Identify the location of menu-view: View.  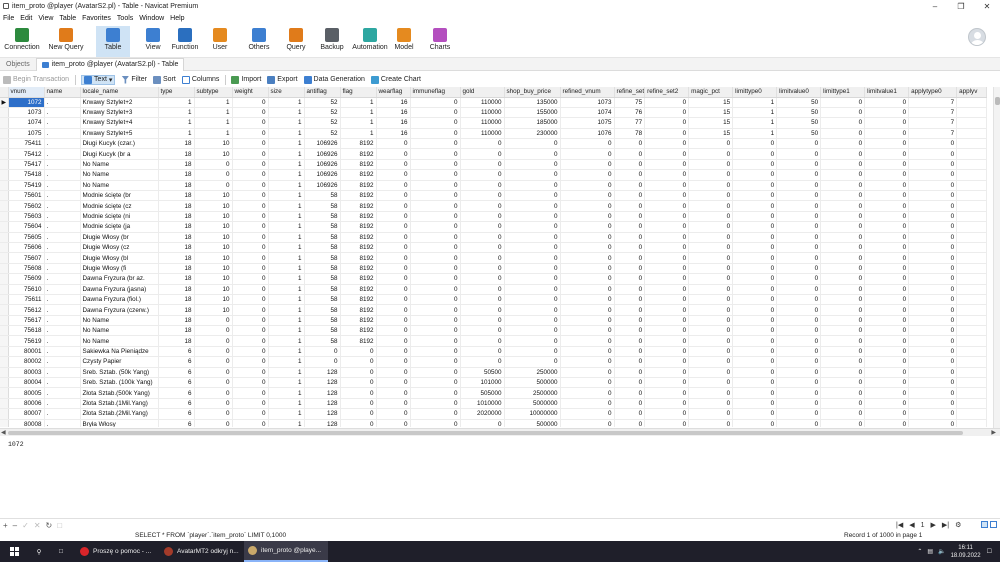
(45, 18).